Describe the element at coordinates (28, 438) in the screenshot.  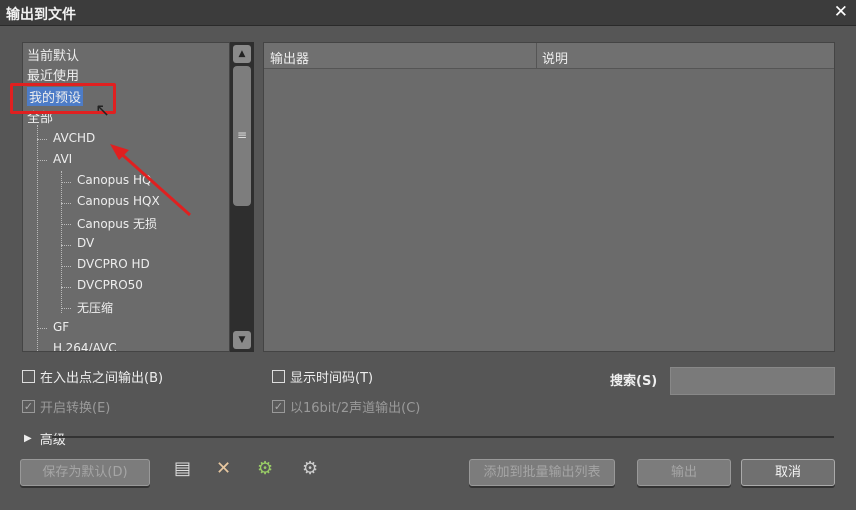
I see `triangle-right-icon: ▶` at that location.